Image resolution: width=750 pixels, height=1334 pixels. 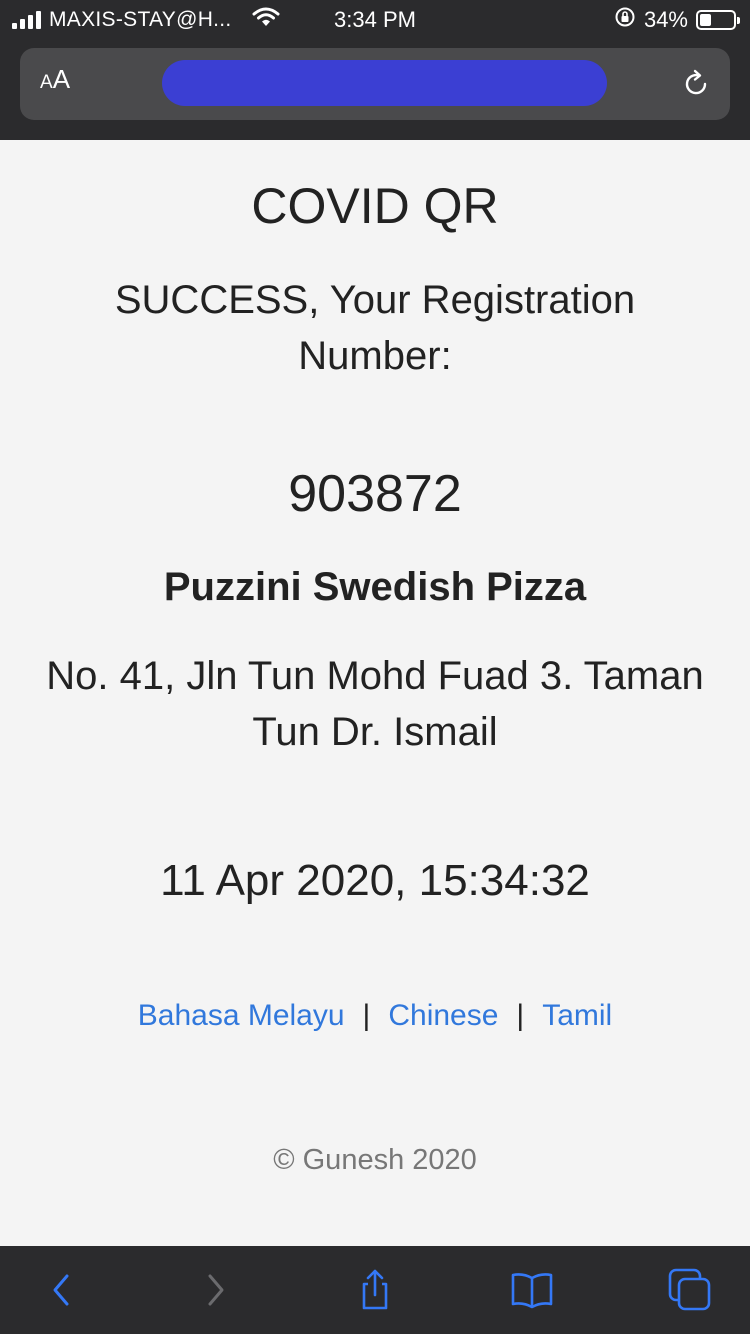 I want to click on registration-datetime: 11 Apr 2020, 15:34:32, so click(x=375, y=880).